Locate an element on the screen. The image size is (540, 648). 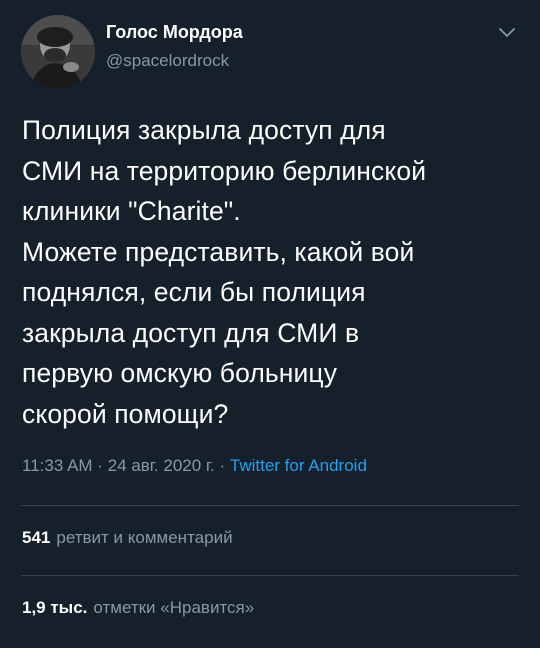
tweet-date: 24 авг. 2020 г. is located at coordinates (161, 465).